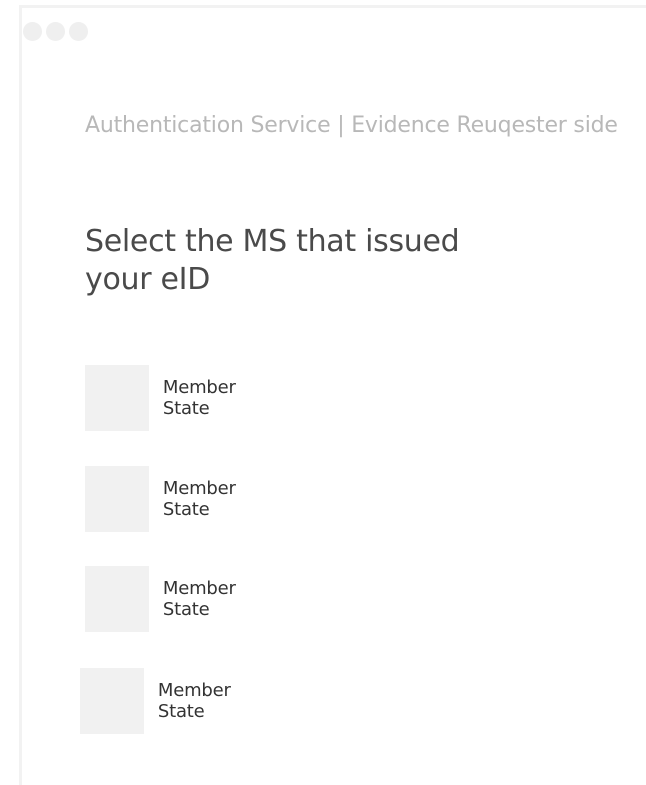  Describe the element at coordinates (272, 260) in the screenshot. I see `page-title: Select the MS that issued your eID` at that location.